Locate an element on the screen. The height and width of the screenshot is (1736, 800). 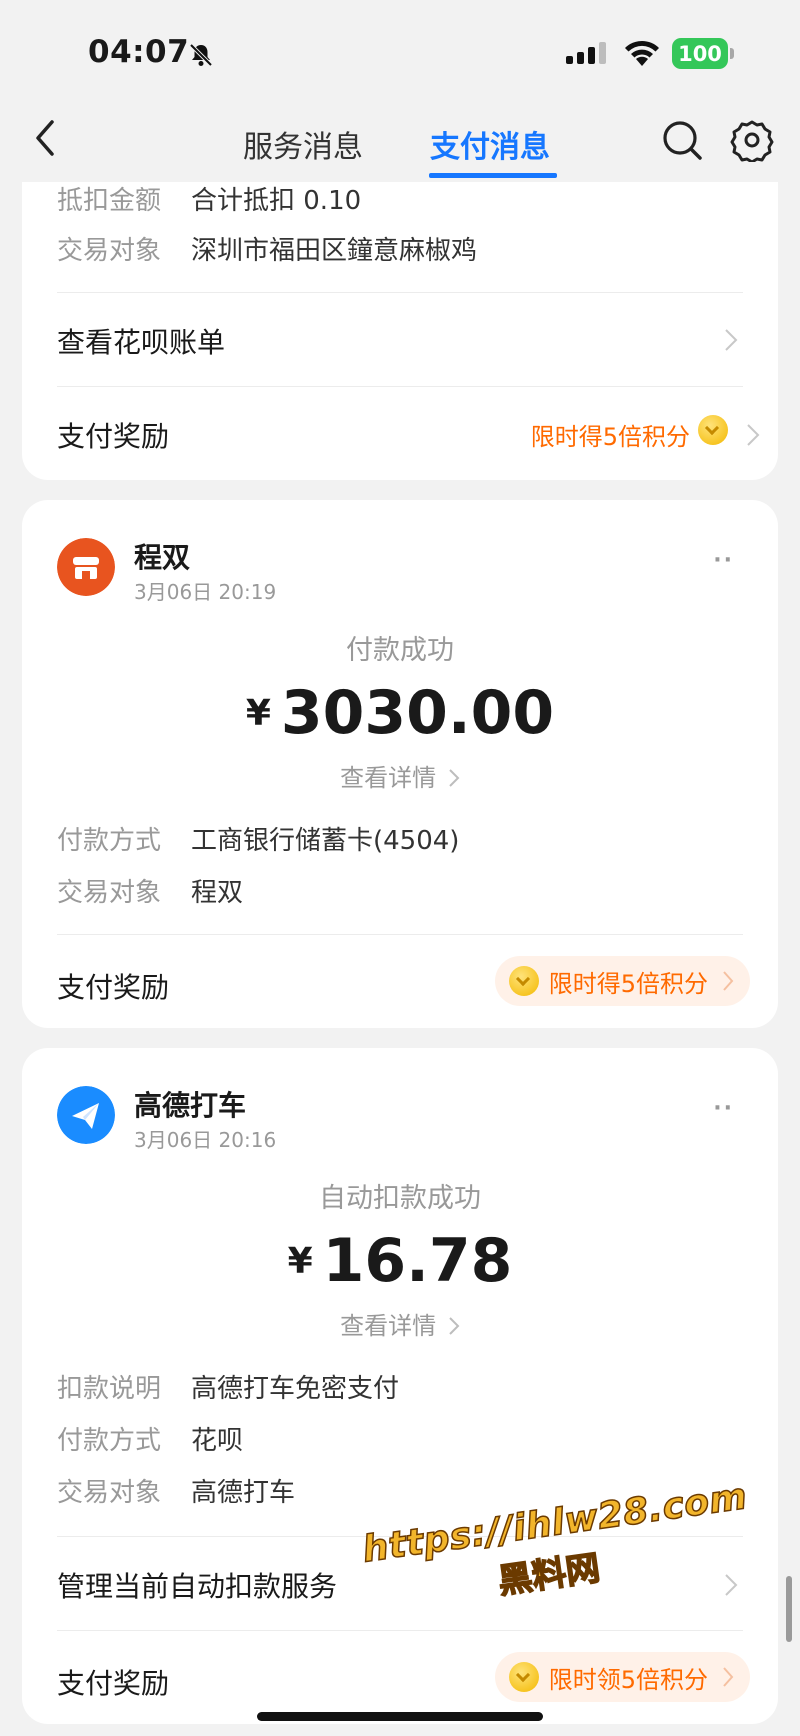
info-row-payment-method: 付款方式 工商银行储蓄卡(4504) is located at coordinates (258, 838).